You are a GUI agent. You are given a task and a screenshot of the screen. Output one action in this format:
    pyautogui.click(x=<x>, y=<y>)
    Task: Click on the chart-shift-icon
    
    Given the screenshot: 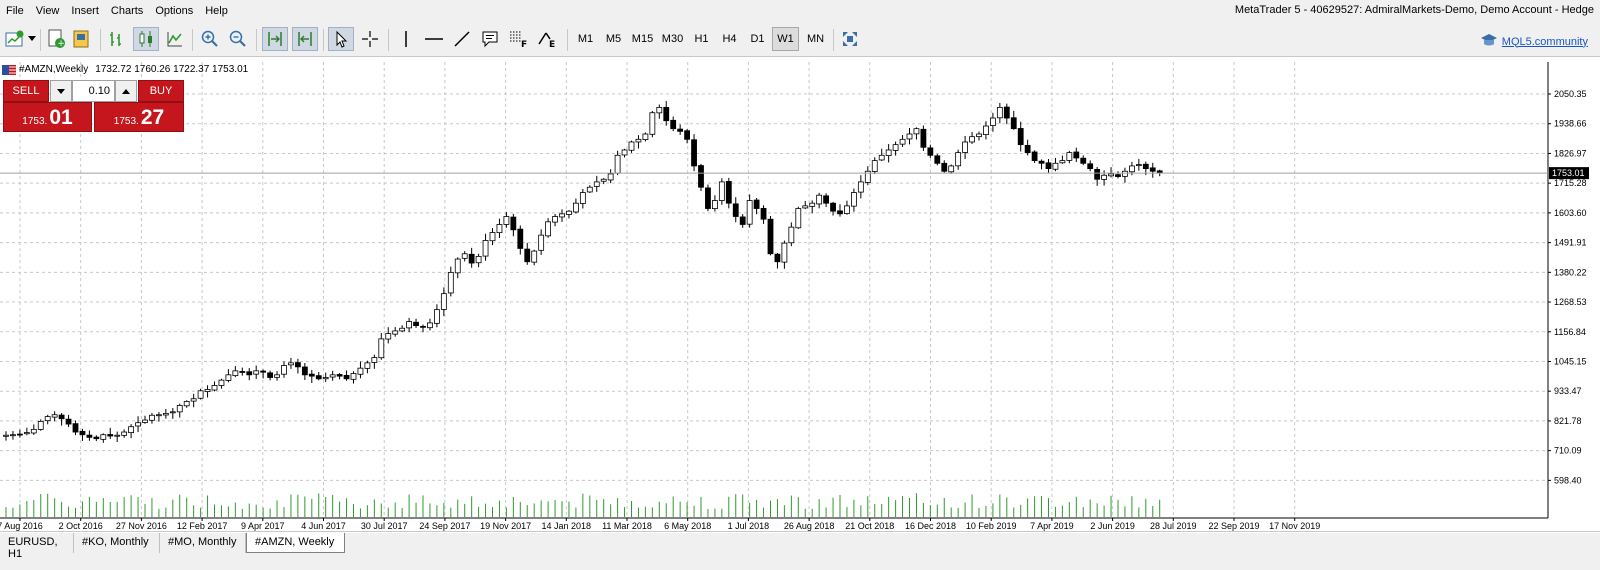 What is the action you would take?
    pyautogui.click(x=305, y=39)
    